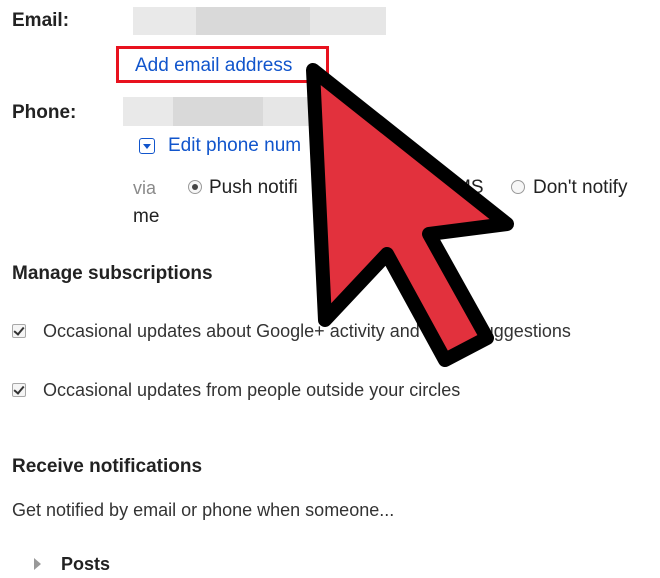 This screenshot has height=578, width=660. What do you see at coordinates (19, 390) in the screenshot?
I see `checkbox-outside-circles` at bounding box center [19, 390].